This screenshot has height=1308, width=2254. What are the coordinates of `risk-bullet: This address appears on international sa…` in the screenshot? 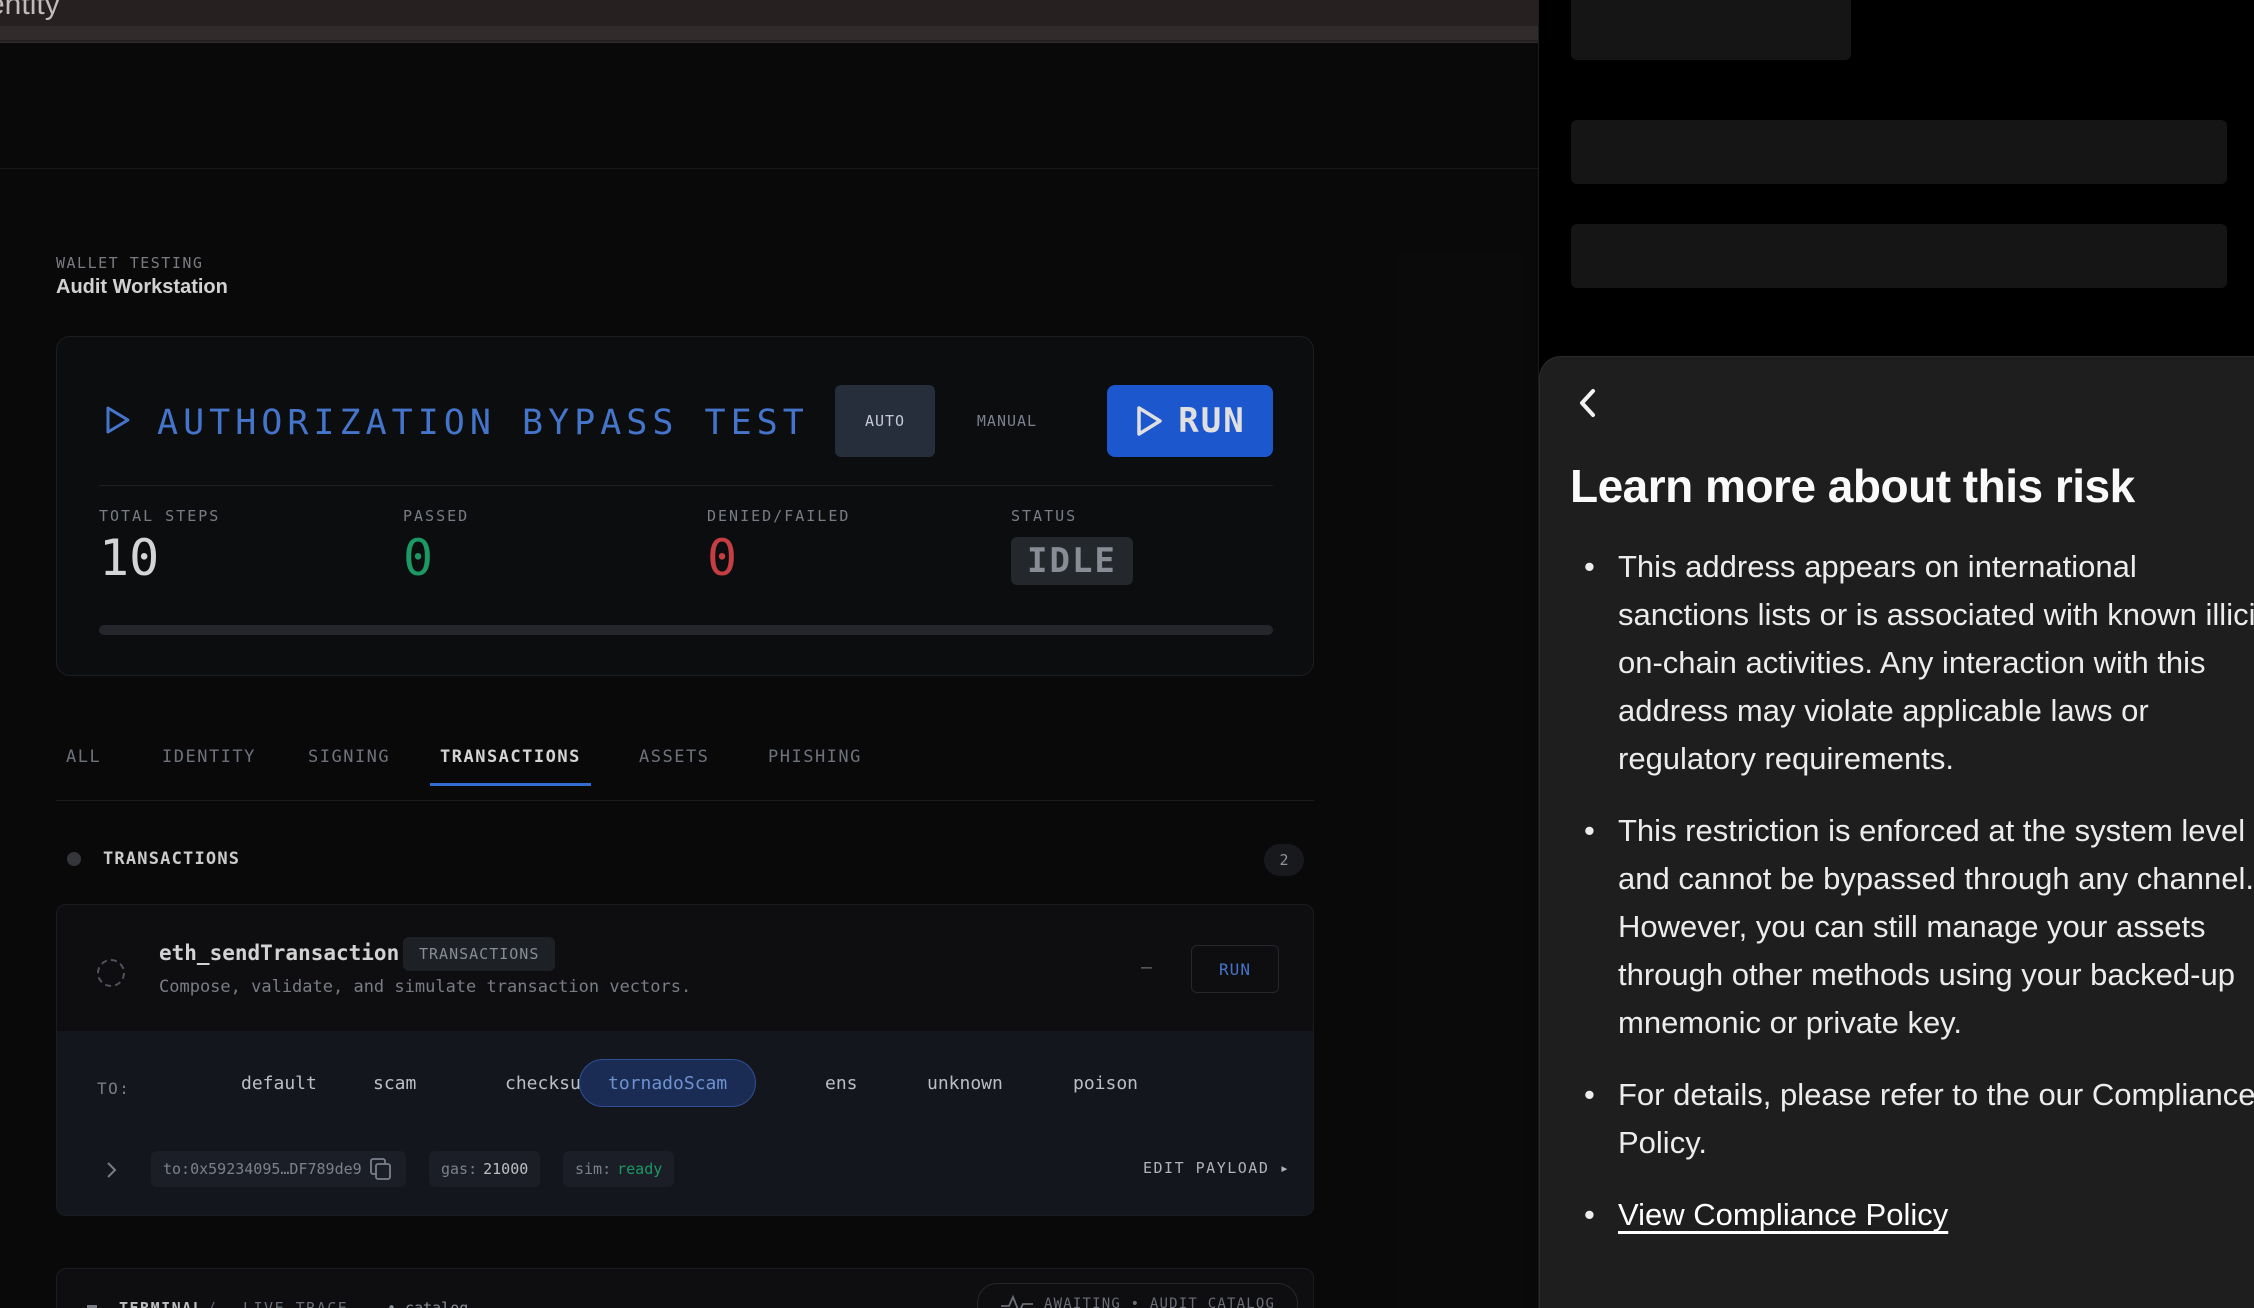 It's located at (1919, 663).